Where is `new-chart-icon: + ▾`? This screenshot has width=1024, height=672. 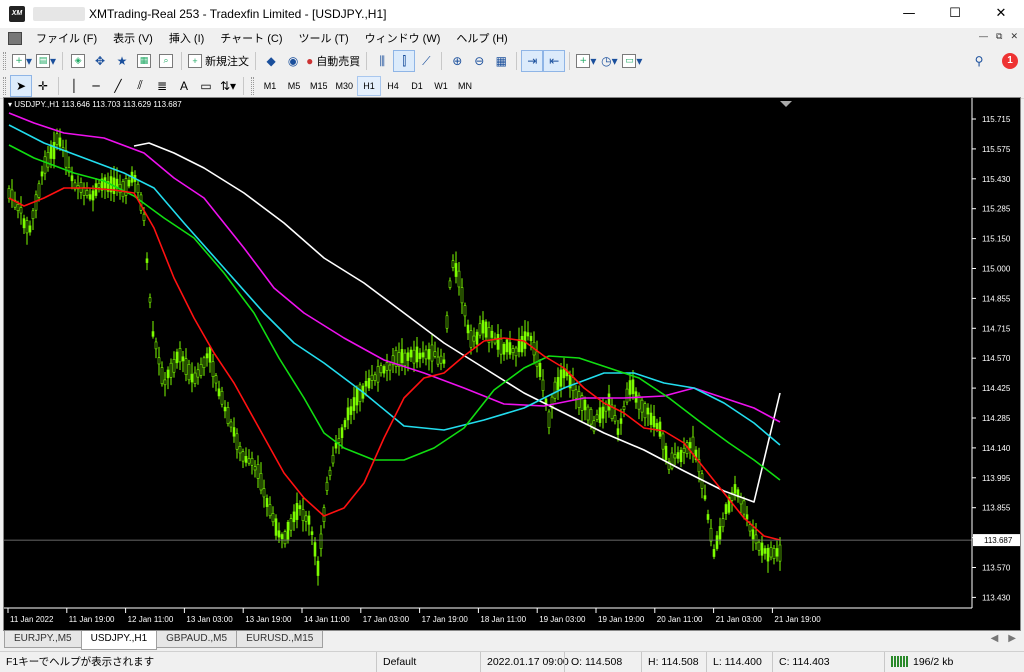
new-chart-icon: + ▾ is located at coordinates (22, 61).